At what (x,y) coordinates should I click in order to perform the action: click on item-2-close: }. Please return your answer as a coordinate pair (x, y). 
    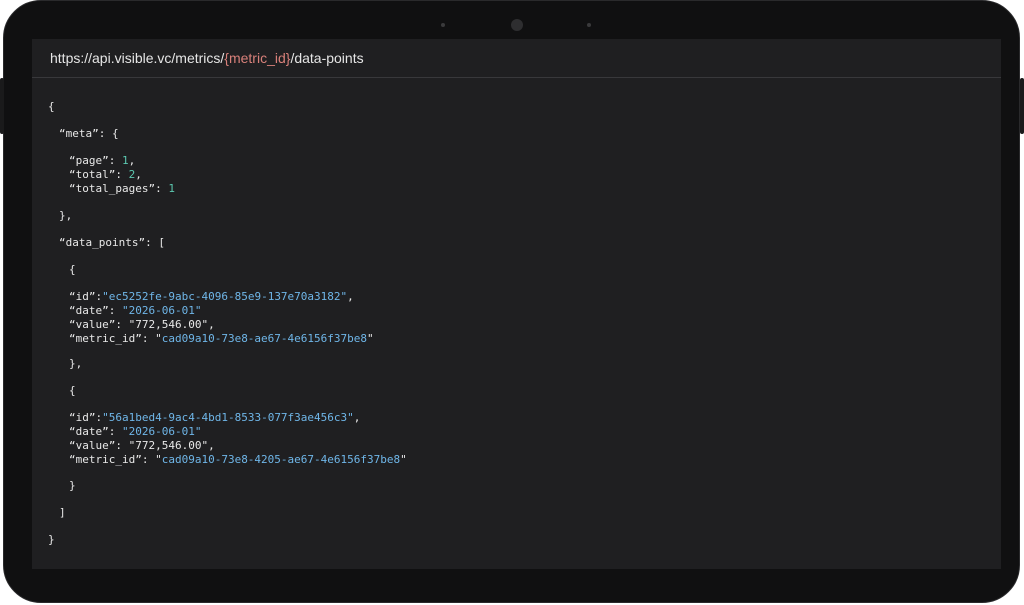
    Looking at the image, I should click on (72, 485).